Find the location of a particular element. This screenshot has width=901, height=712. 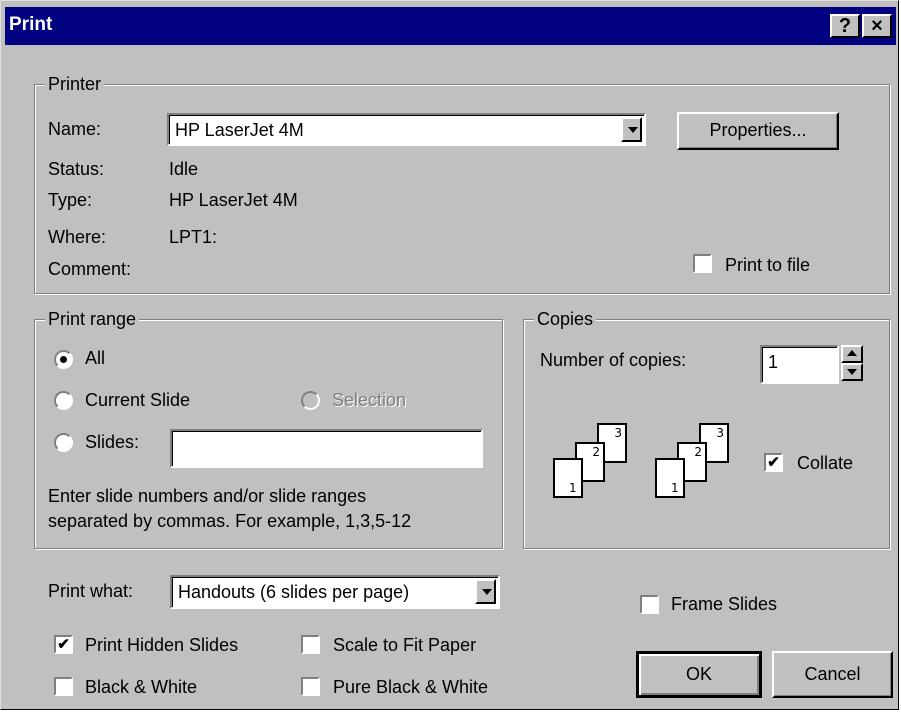

print-to-file-checkbox is located at coordinates (702, 263).